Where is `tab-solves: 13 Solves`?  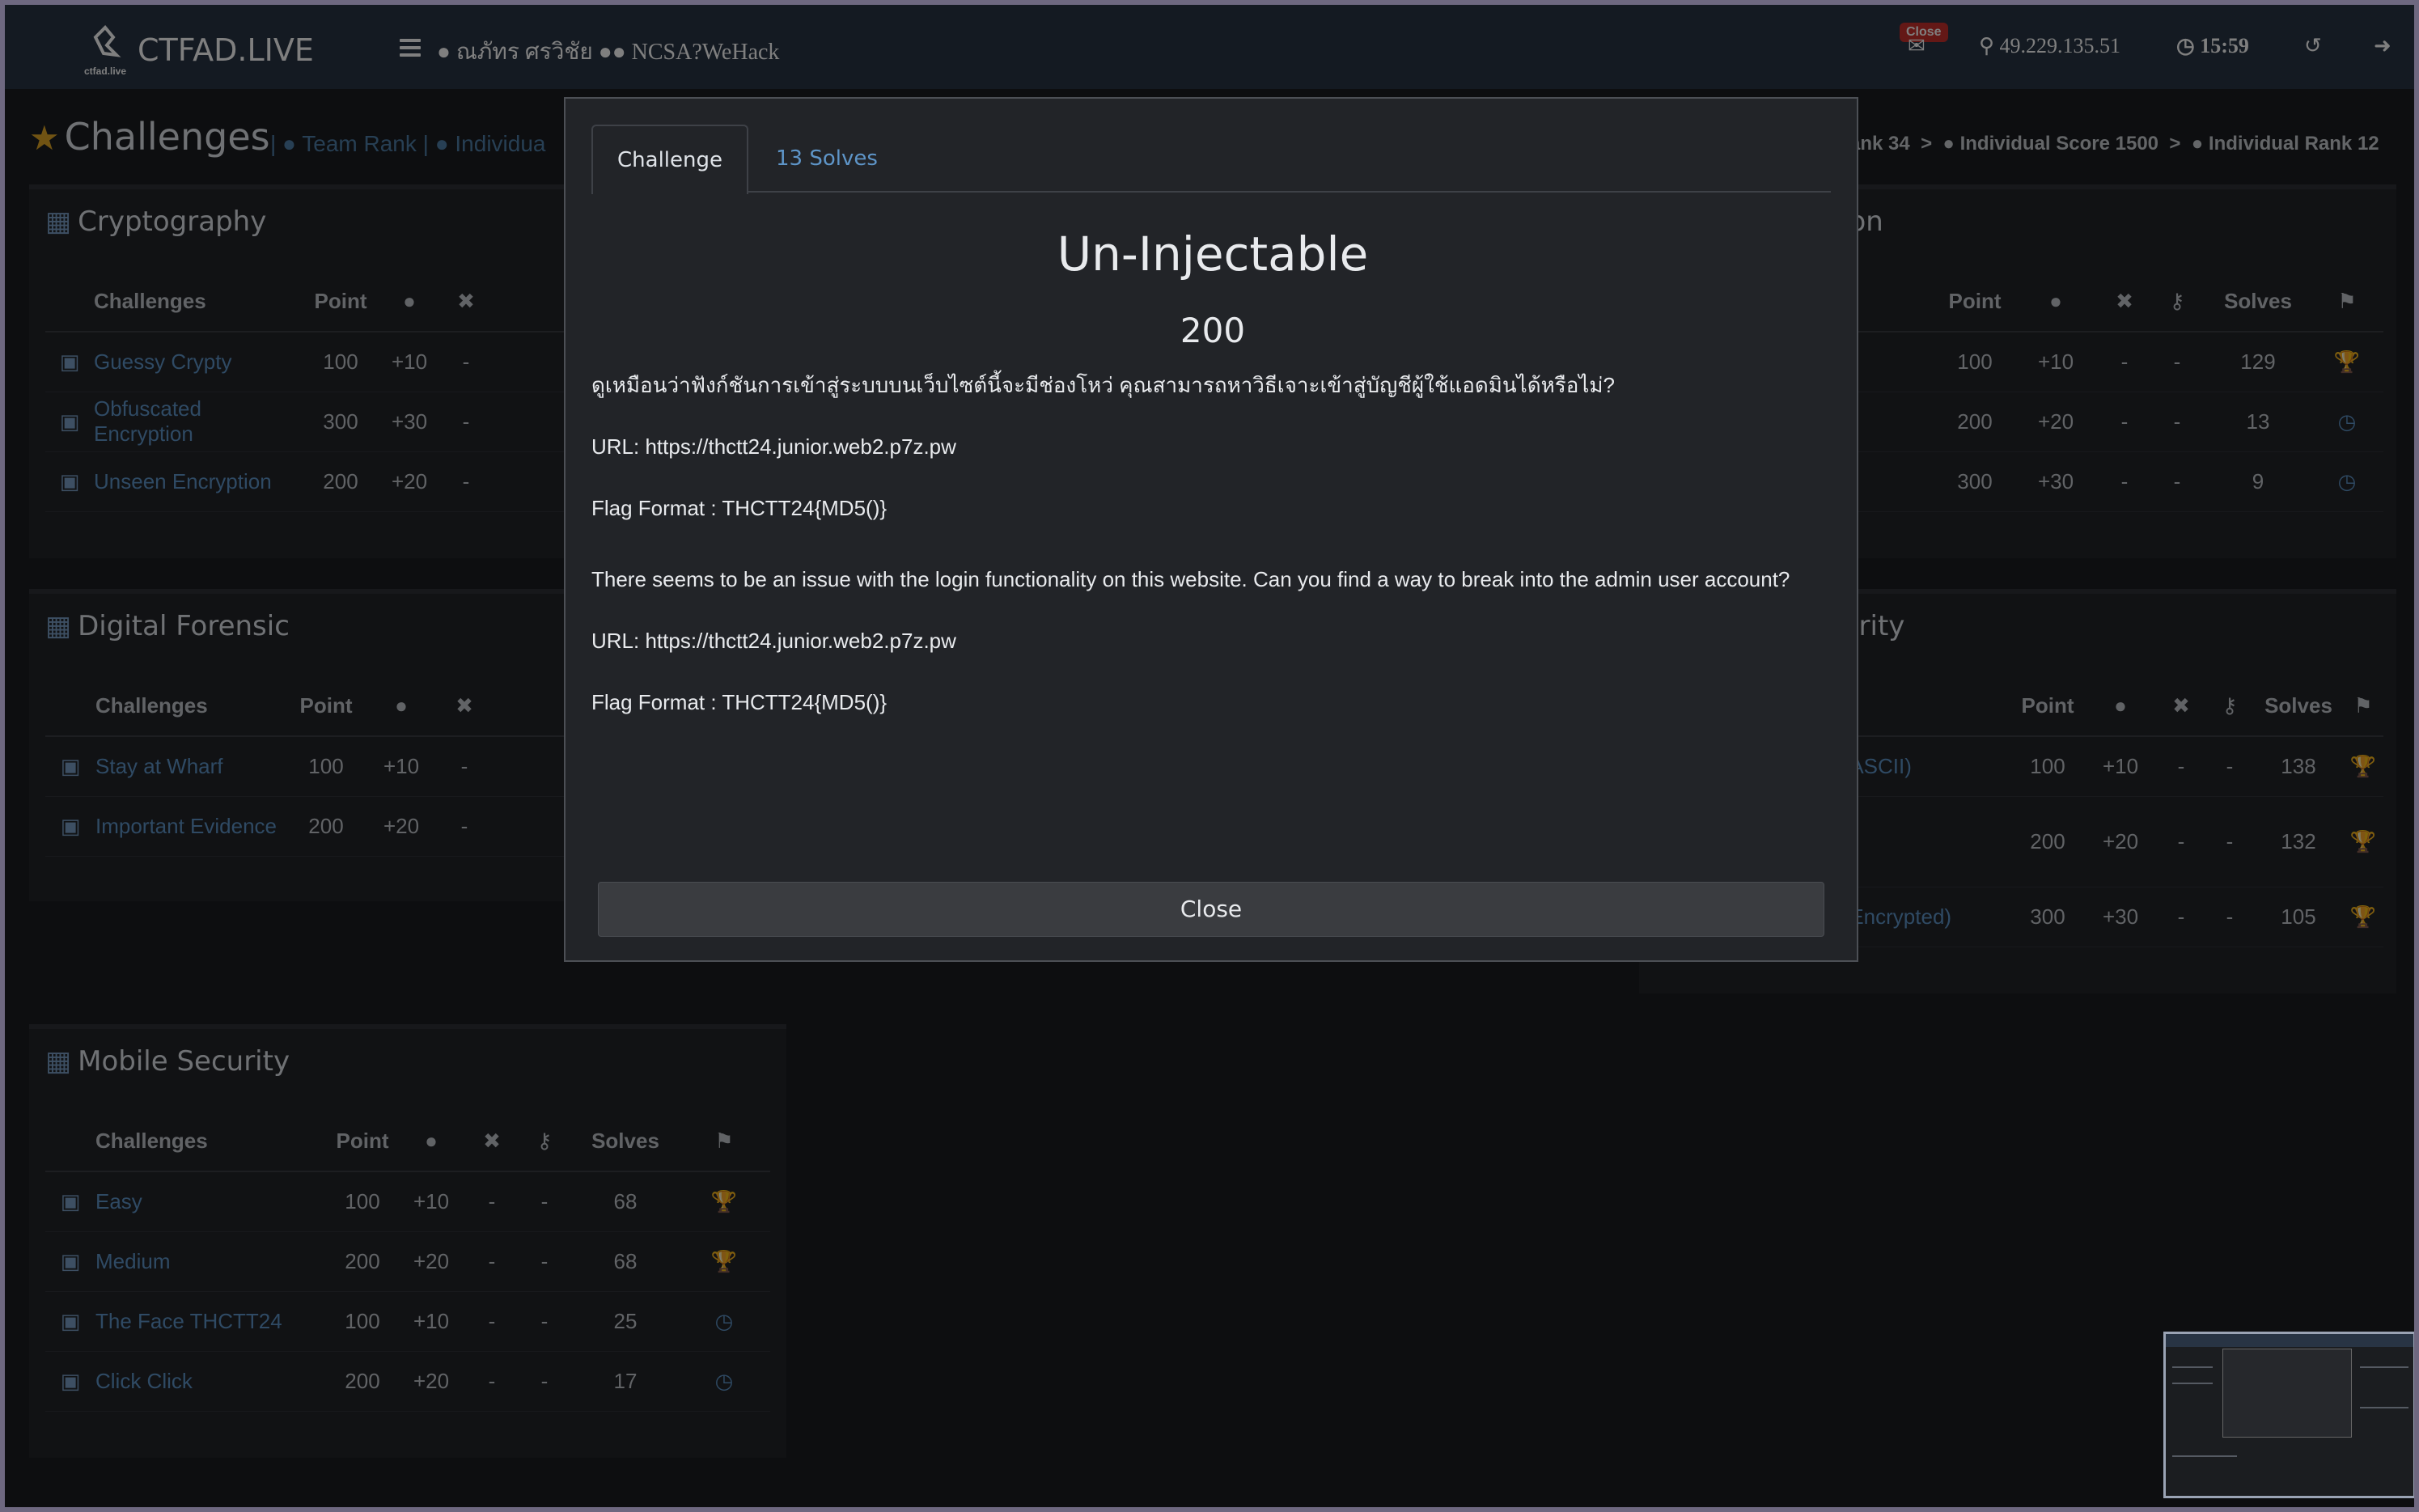 tab-solves: 13 Solves is located at coordinates (827, 159).